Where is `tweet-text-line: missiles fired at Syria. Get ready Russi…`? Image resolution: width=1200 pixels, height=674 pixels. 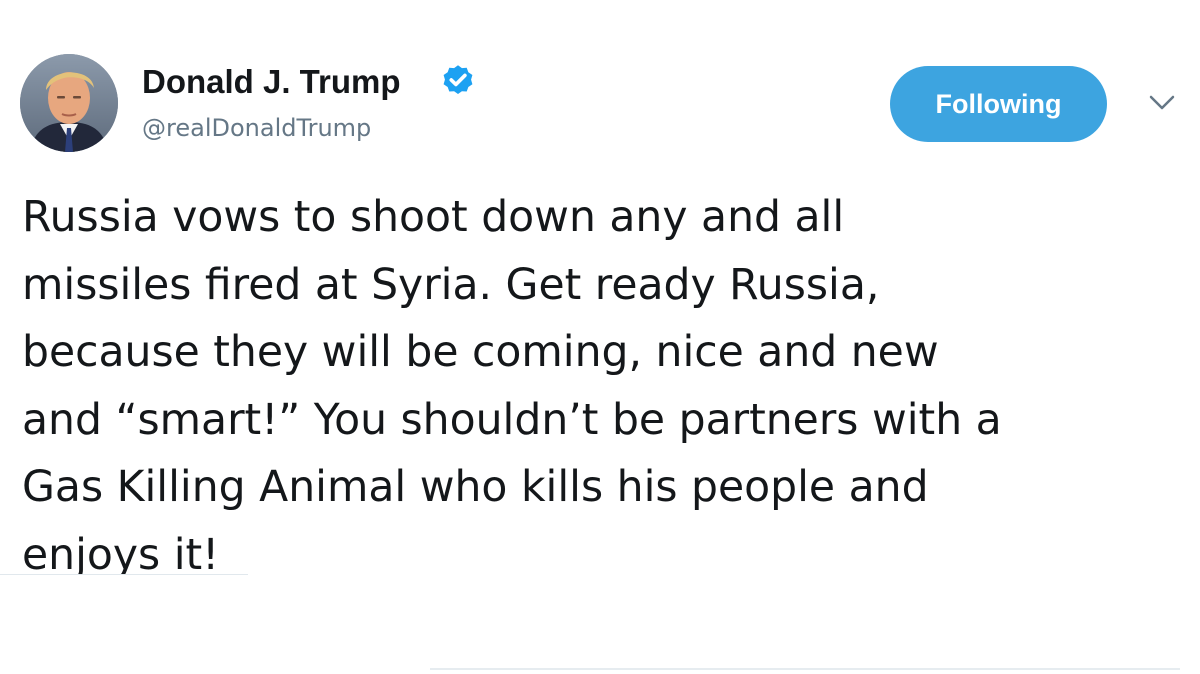 tweet-text-line: missiles fired at Syria. Get ready Russi… is located at coordinates (451, 285).